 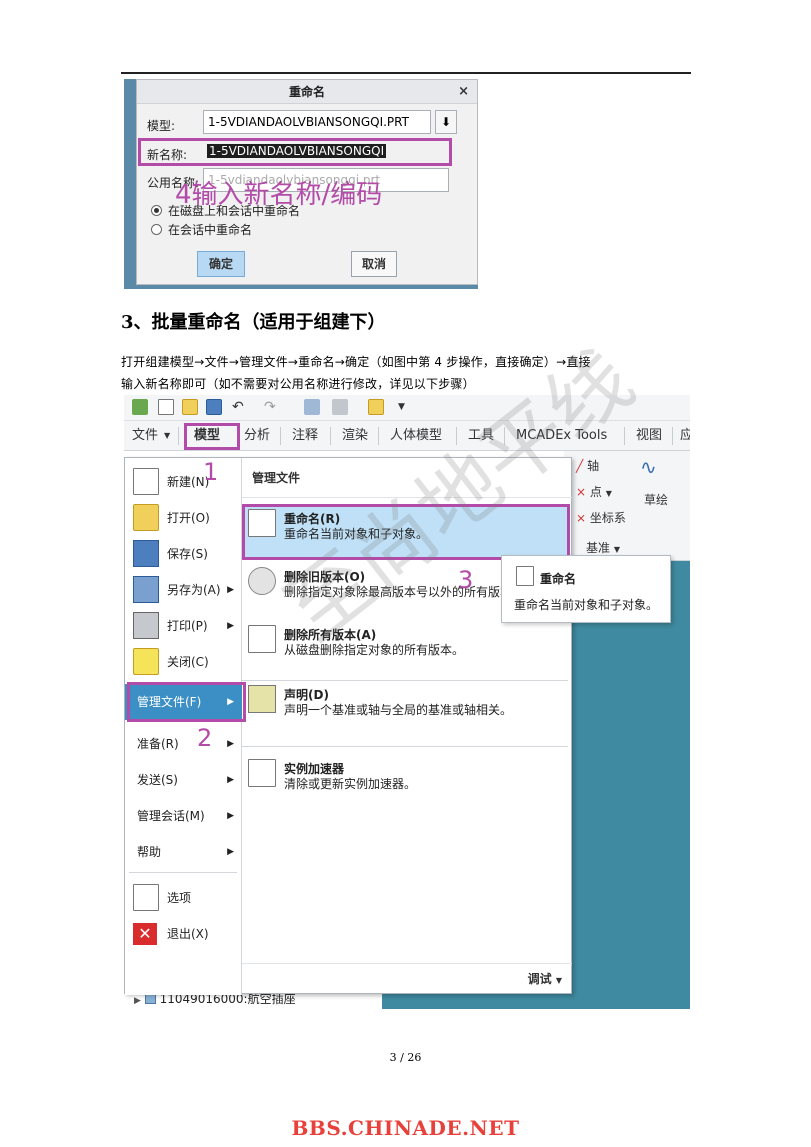 I want to click on tab-annotate: 注释, so click(x=305, y=436).